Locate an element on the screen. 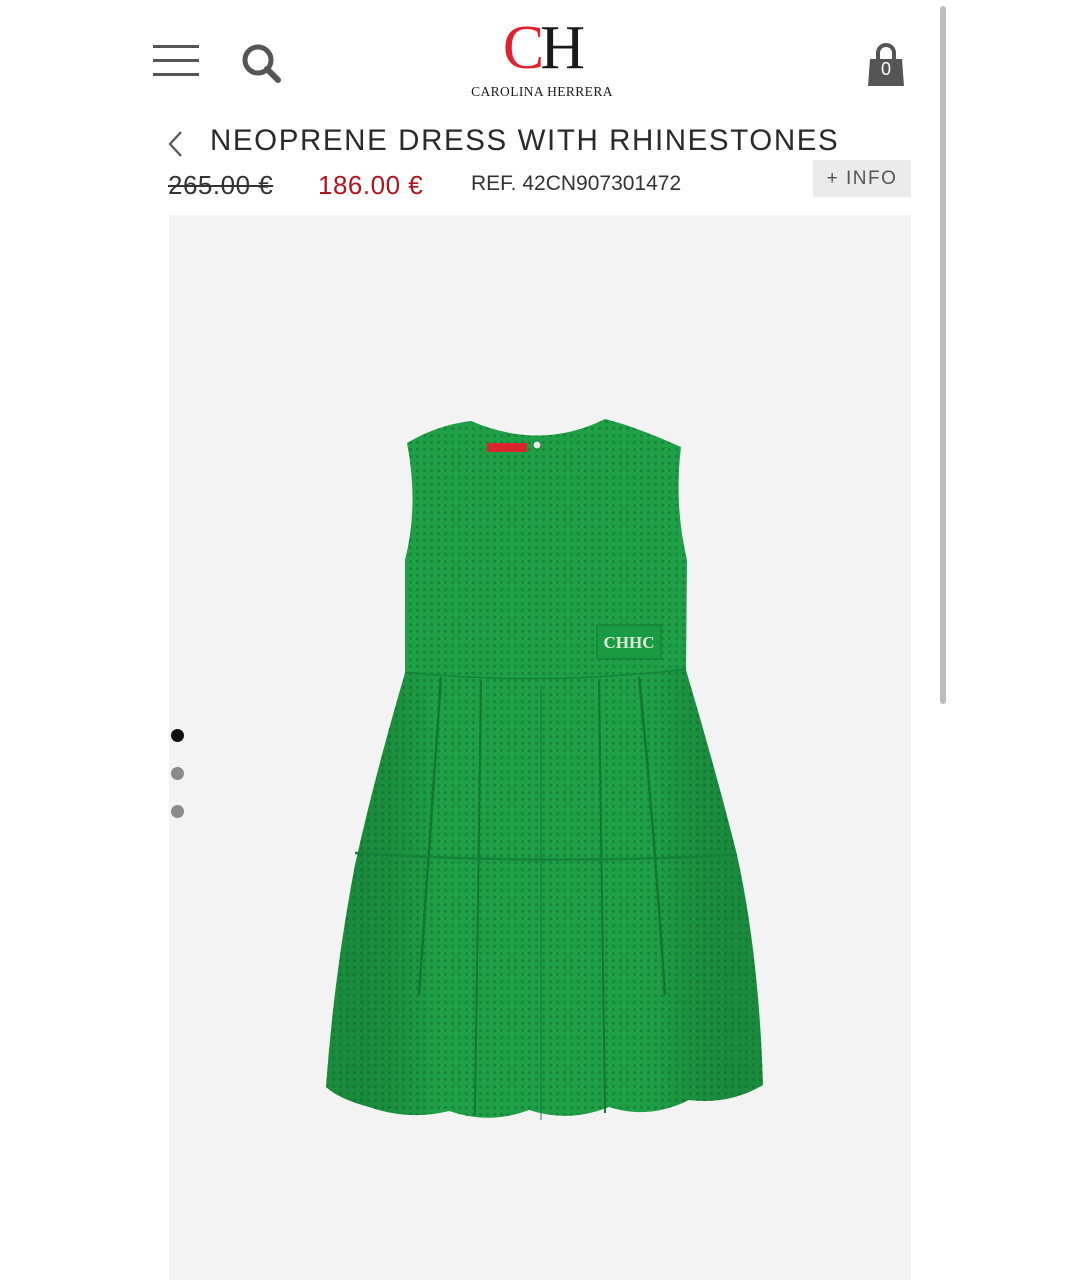 The image size is (1080, 1280). dress-plaque-text: CHHC is located at coordinates (629, 642).